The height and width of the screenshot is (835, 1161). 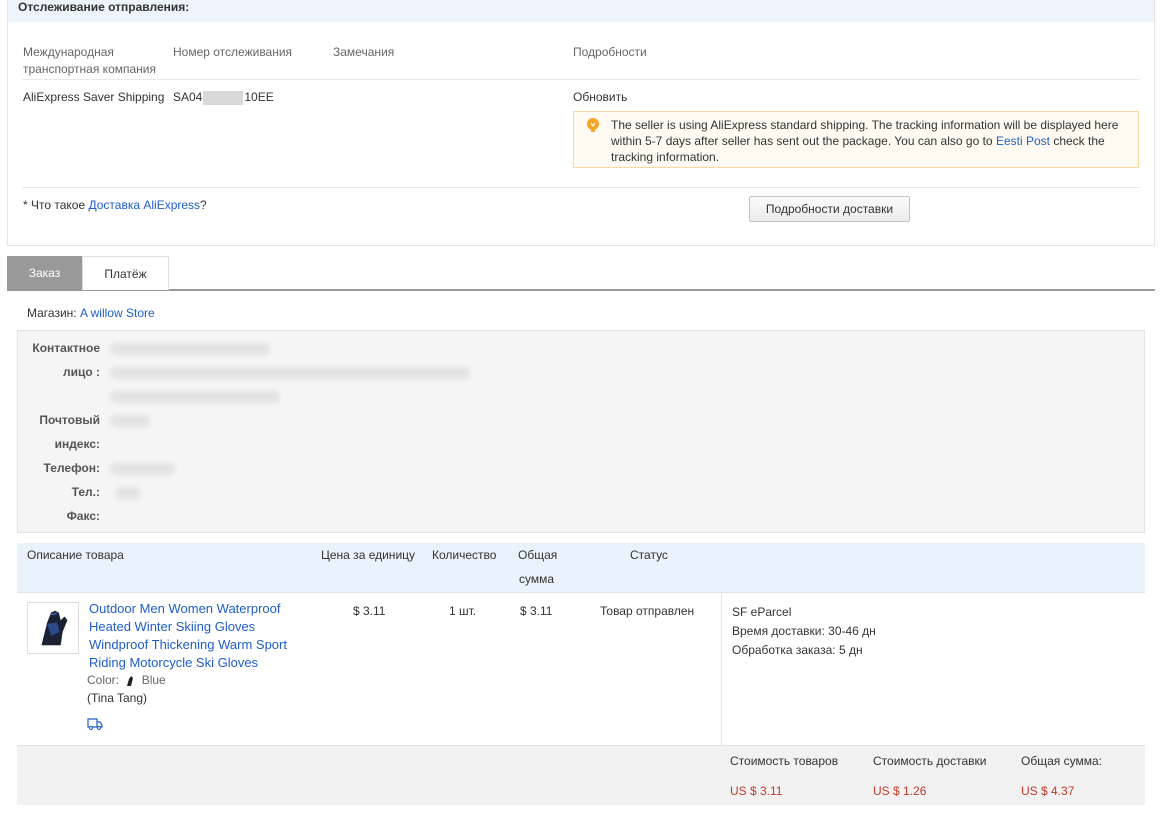 What do you see at coordinates (75, 555) in the screenshot?
I see `th-description: Описание товара` at bounding box center [75, 555].